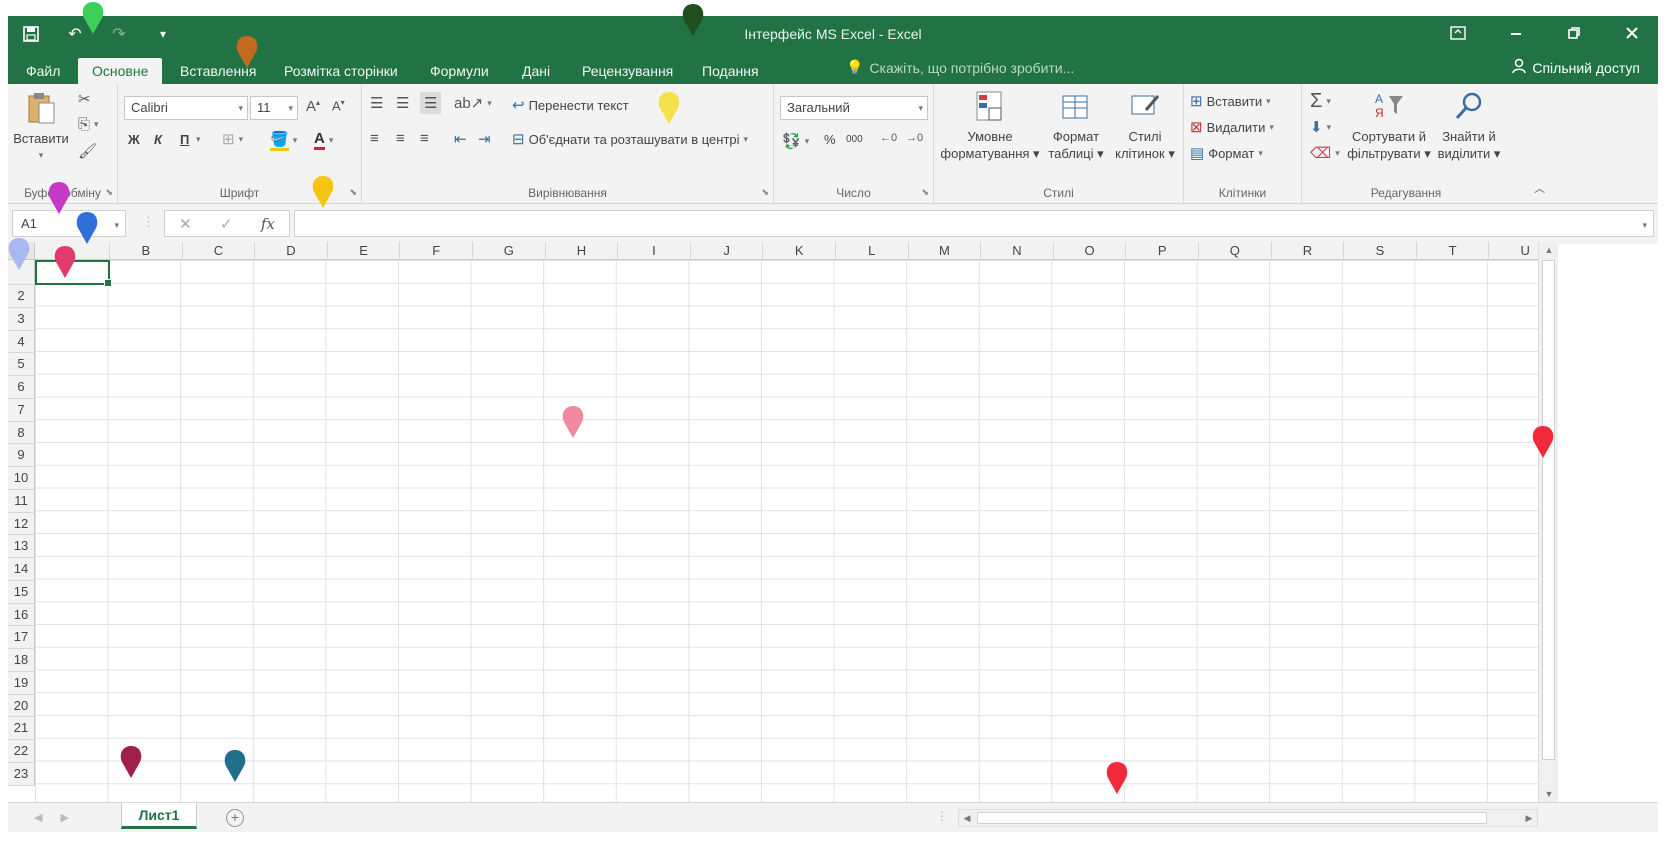  What do you see at coordinates (1320, 101) in the screenshot?
I see `autosum-icon: Σ ▾` at bounding box center [1320, 101].